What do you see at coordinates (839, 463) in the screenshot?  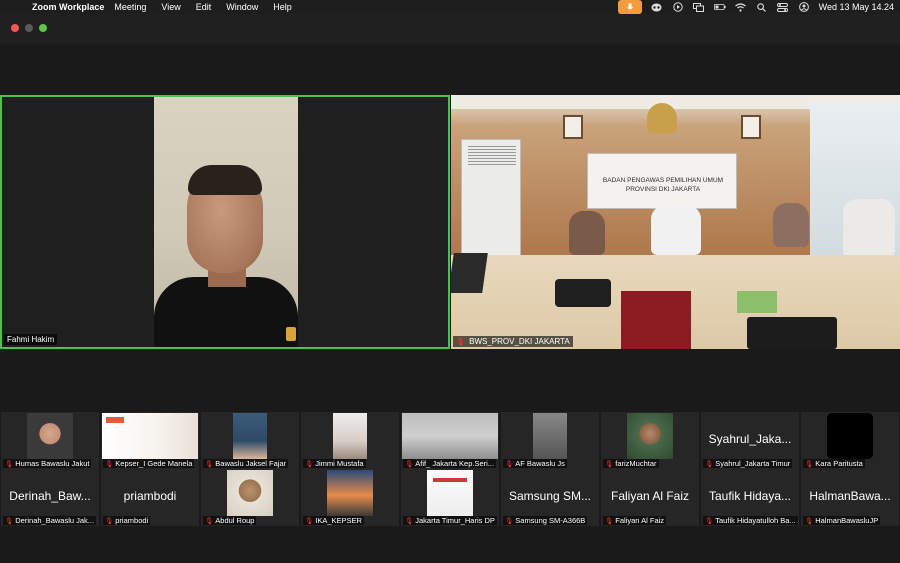 I see `participant-name: Kara Paritusta` at bounding box center [839, 463].